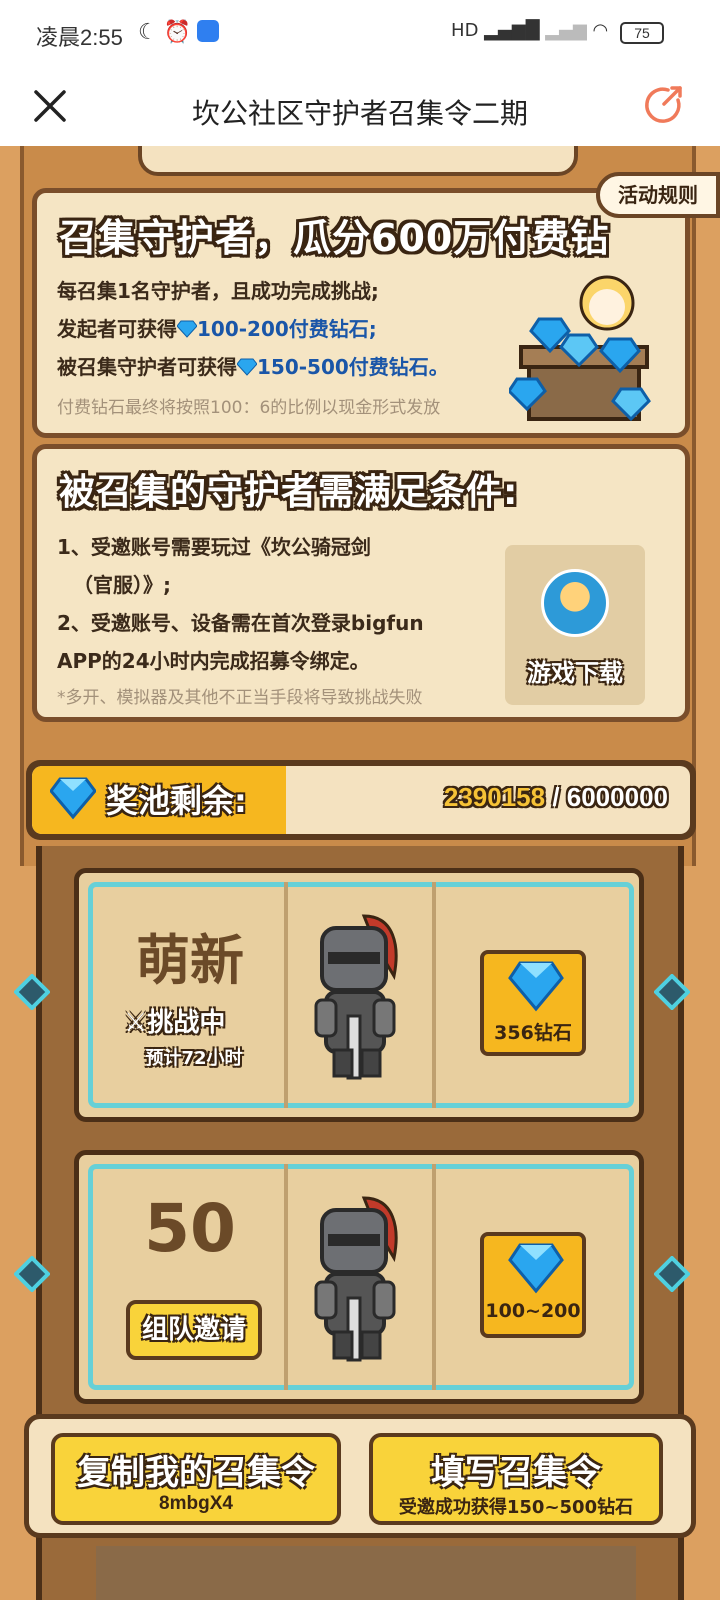 Image resolution: width=720 pixels, height=1600 pixels. What do you see at coordinates (617, 797) in the screenshot?
I see `prize-pool-total: 6000000` at bounding box center [617, 797].